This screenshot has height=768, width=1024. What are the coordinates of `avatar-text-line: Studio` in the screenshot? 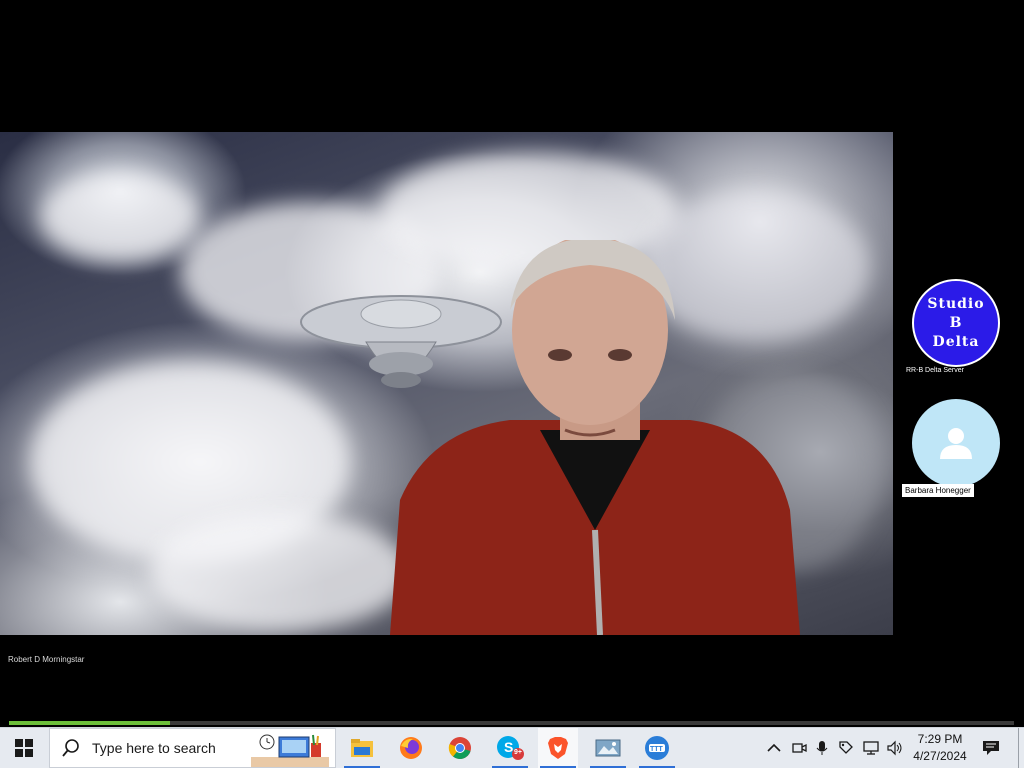 It's located at (956, 303).